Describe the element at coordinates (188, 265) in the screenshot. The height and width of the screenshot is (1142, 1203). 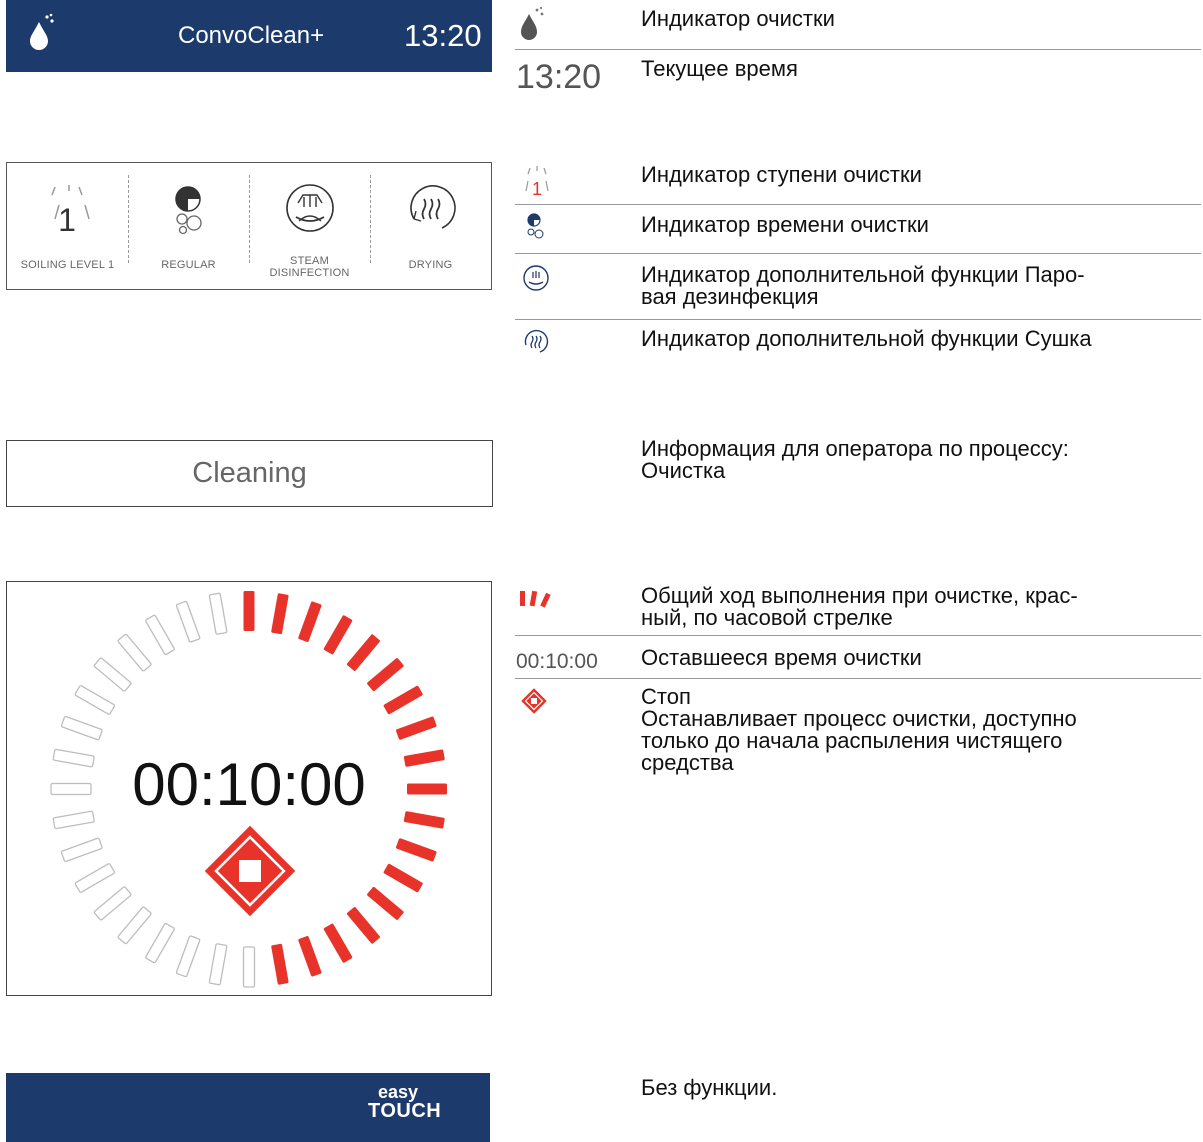
I see `cleaning-time-label: REGULAR` at that location.